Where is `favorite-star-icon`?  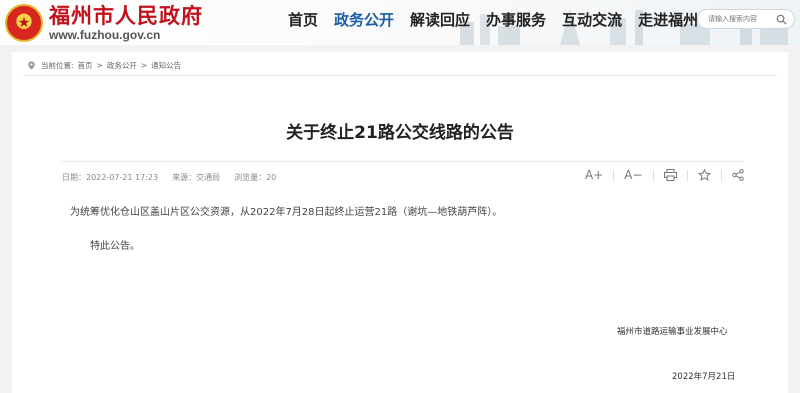 favorite-star-icon is located at coordinates (704, 175).